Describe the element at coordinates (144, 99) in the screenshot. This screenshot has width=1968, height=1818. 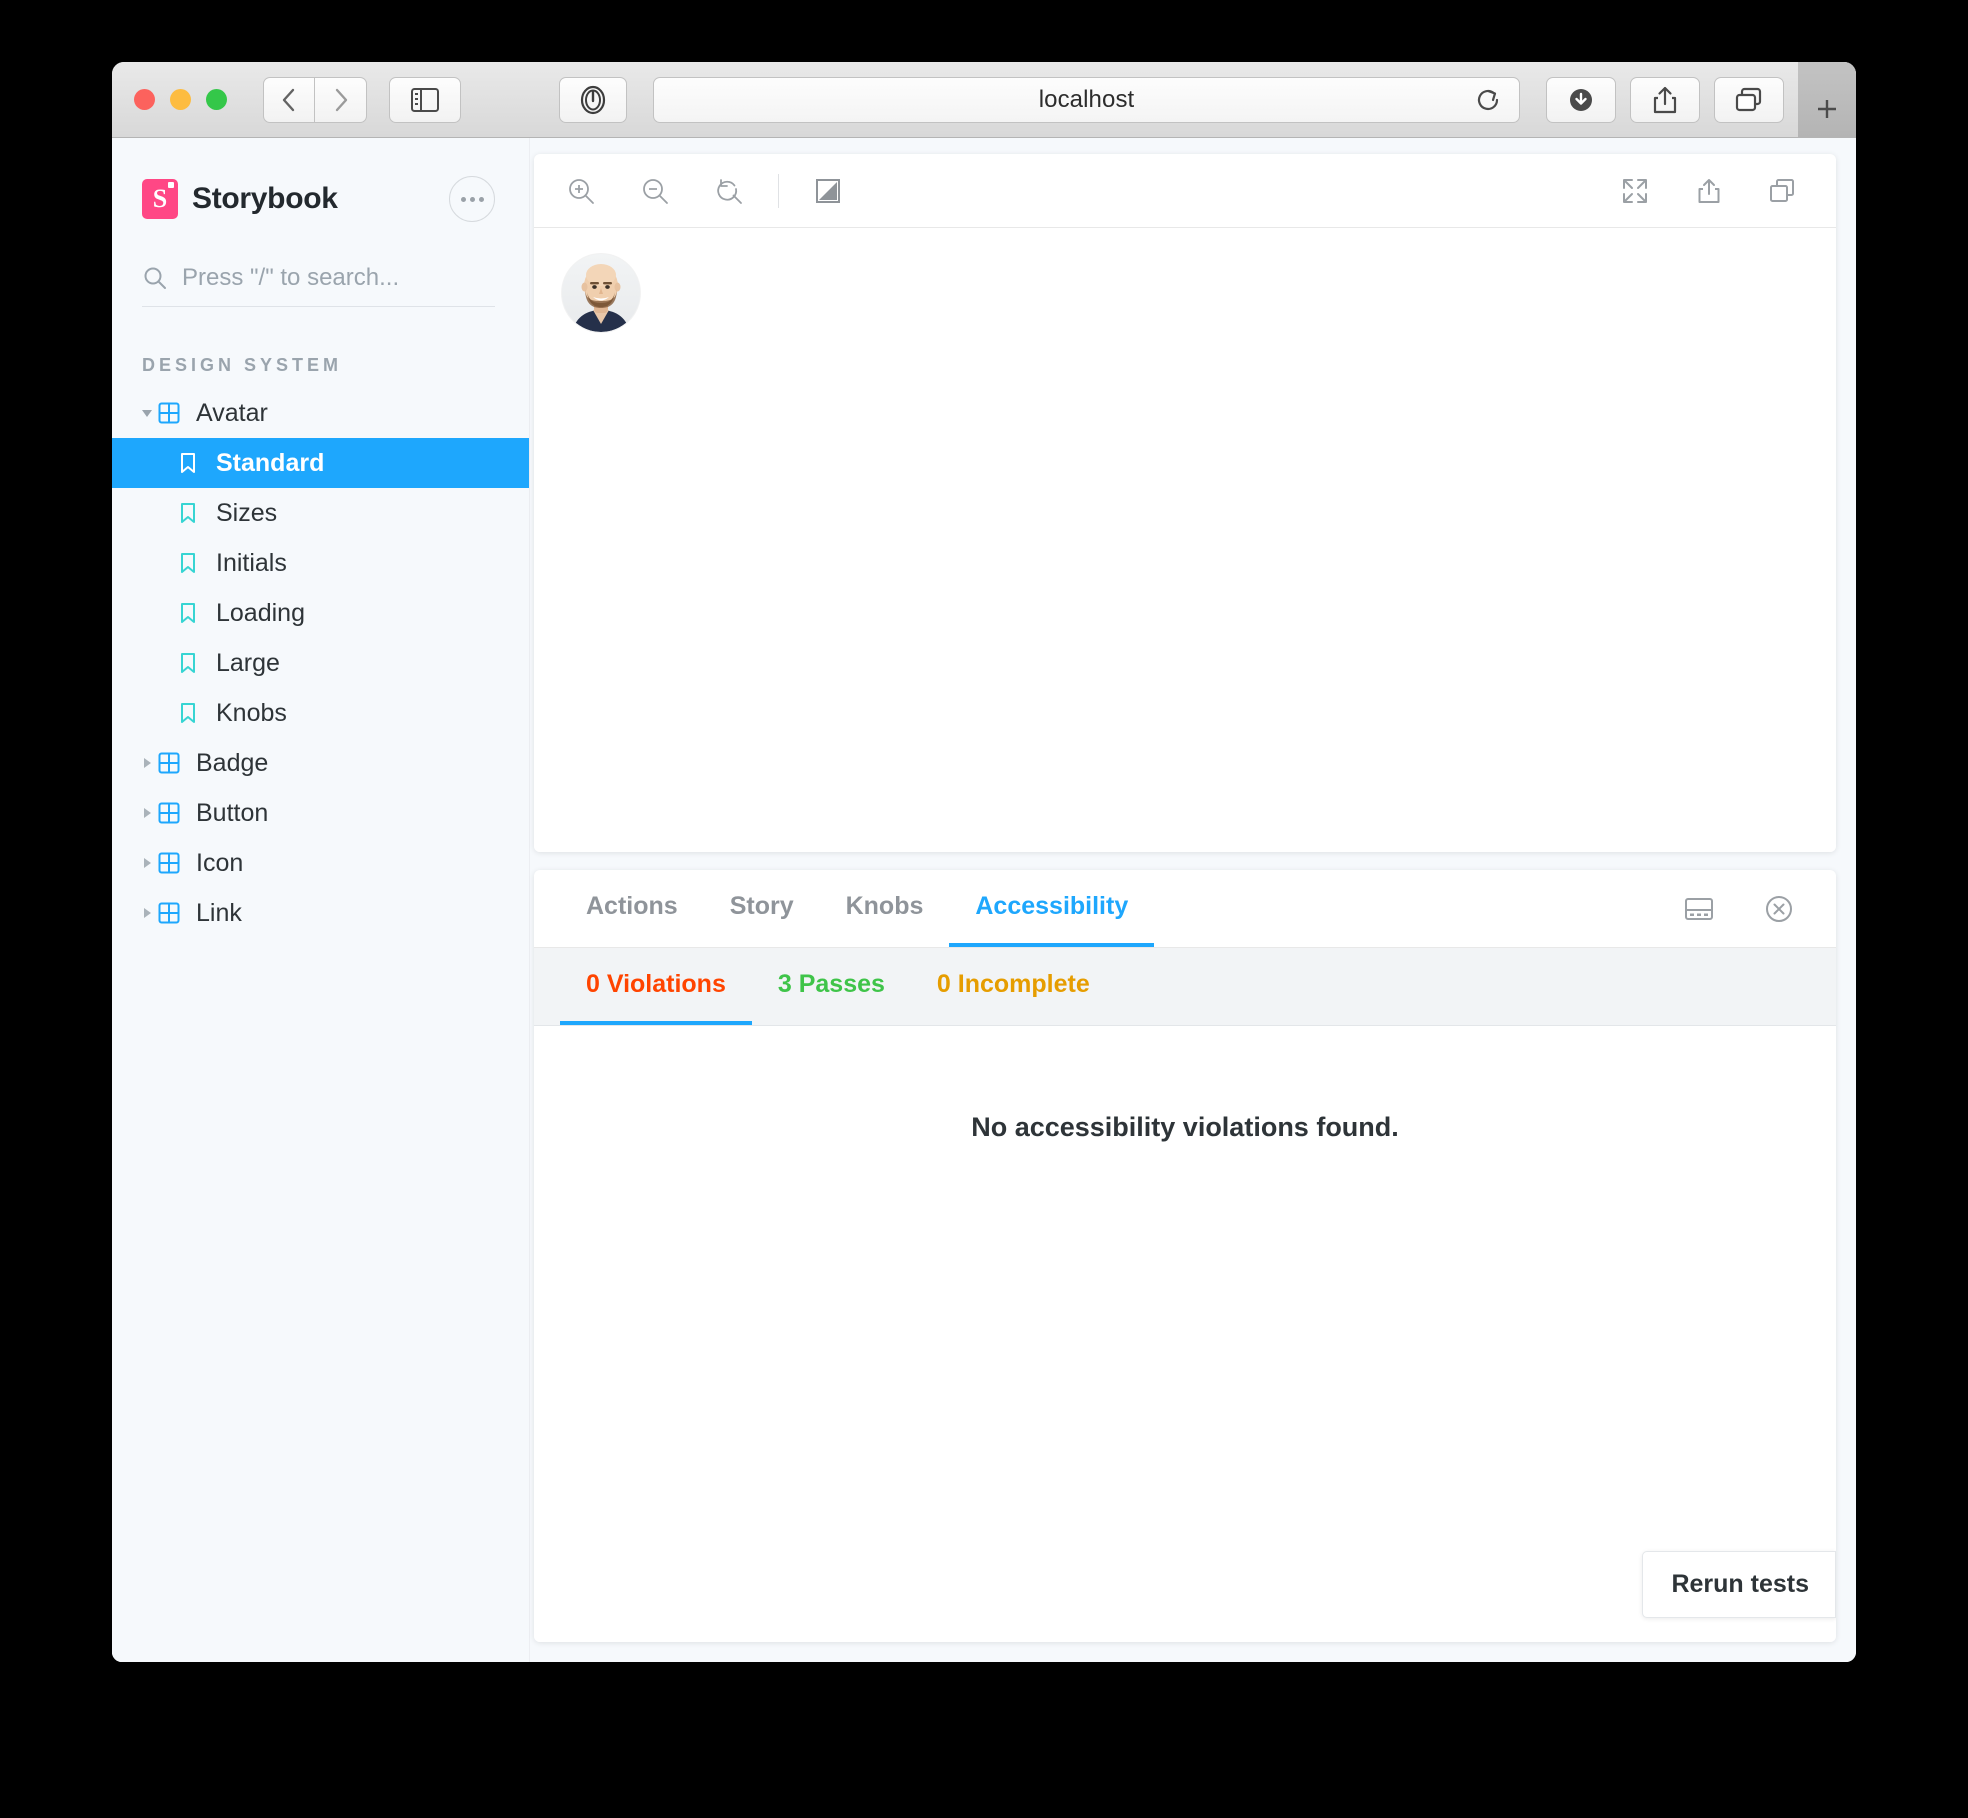
I see `close-window-button` at that location.